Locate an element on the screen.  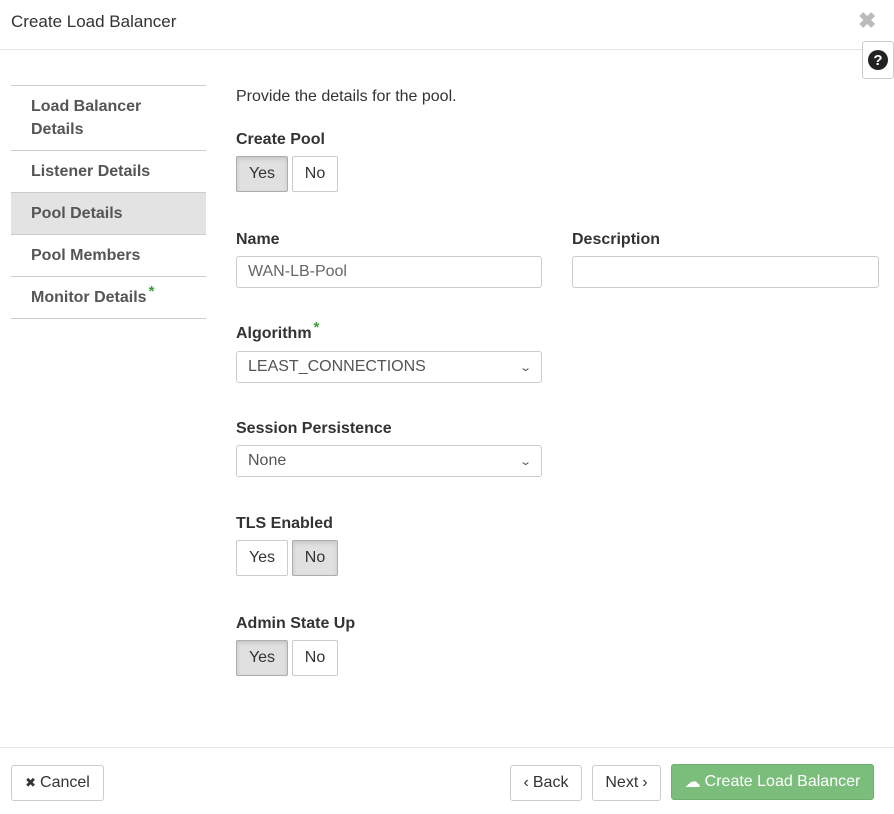
nav-item-label: Listener Details is located at coordinates (91, 171).